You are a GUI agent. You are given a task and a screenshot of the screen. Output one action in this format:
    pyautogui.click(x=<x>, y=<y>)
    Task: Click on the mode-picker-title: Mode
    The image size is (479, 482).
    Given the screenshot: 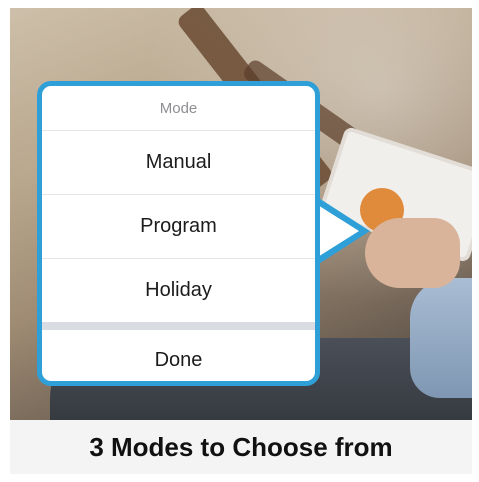 What is the action you would take?
    pyautogui.click(x=178, y=108)
    